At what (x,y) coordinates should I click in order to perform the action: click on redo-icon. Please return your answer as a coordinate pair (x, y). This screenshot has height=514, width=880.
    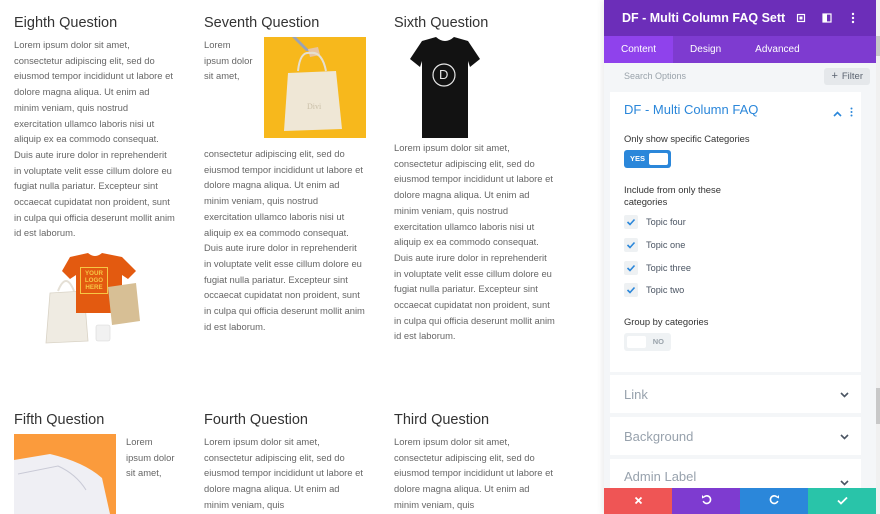
    Looking at the image, I should click on (774, 501).